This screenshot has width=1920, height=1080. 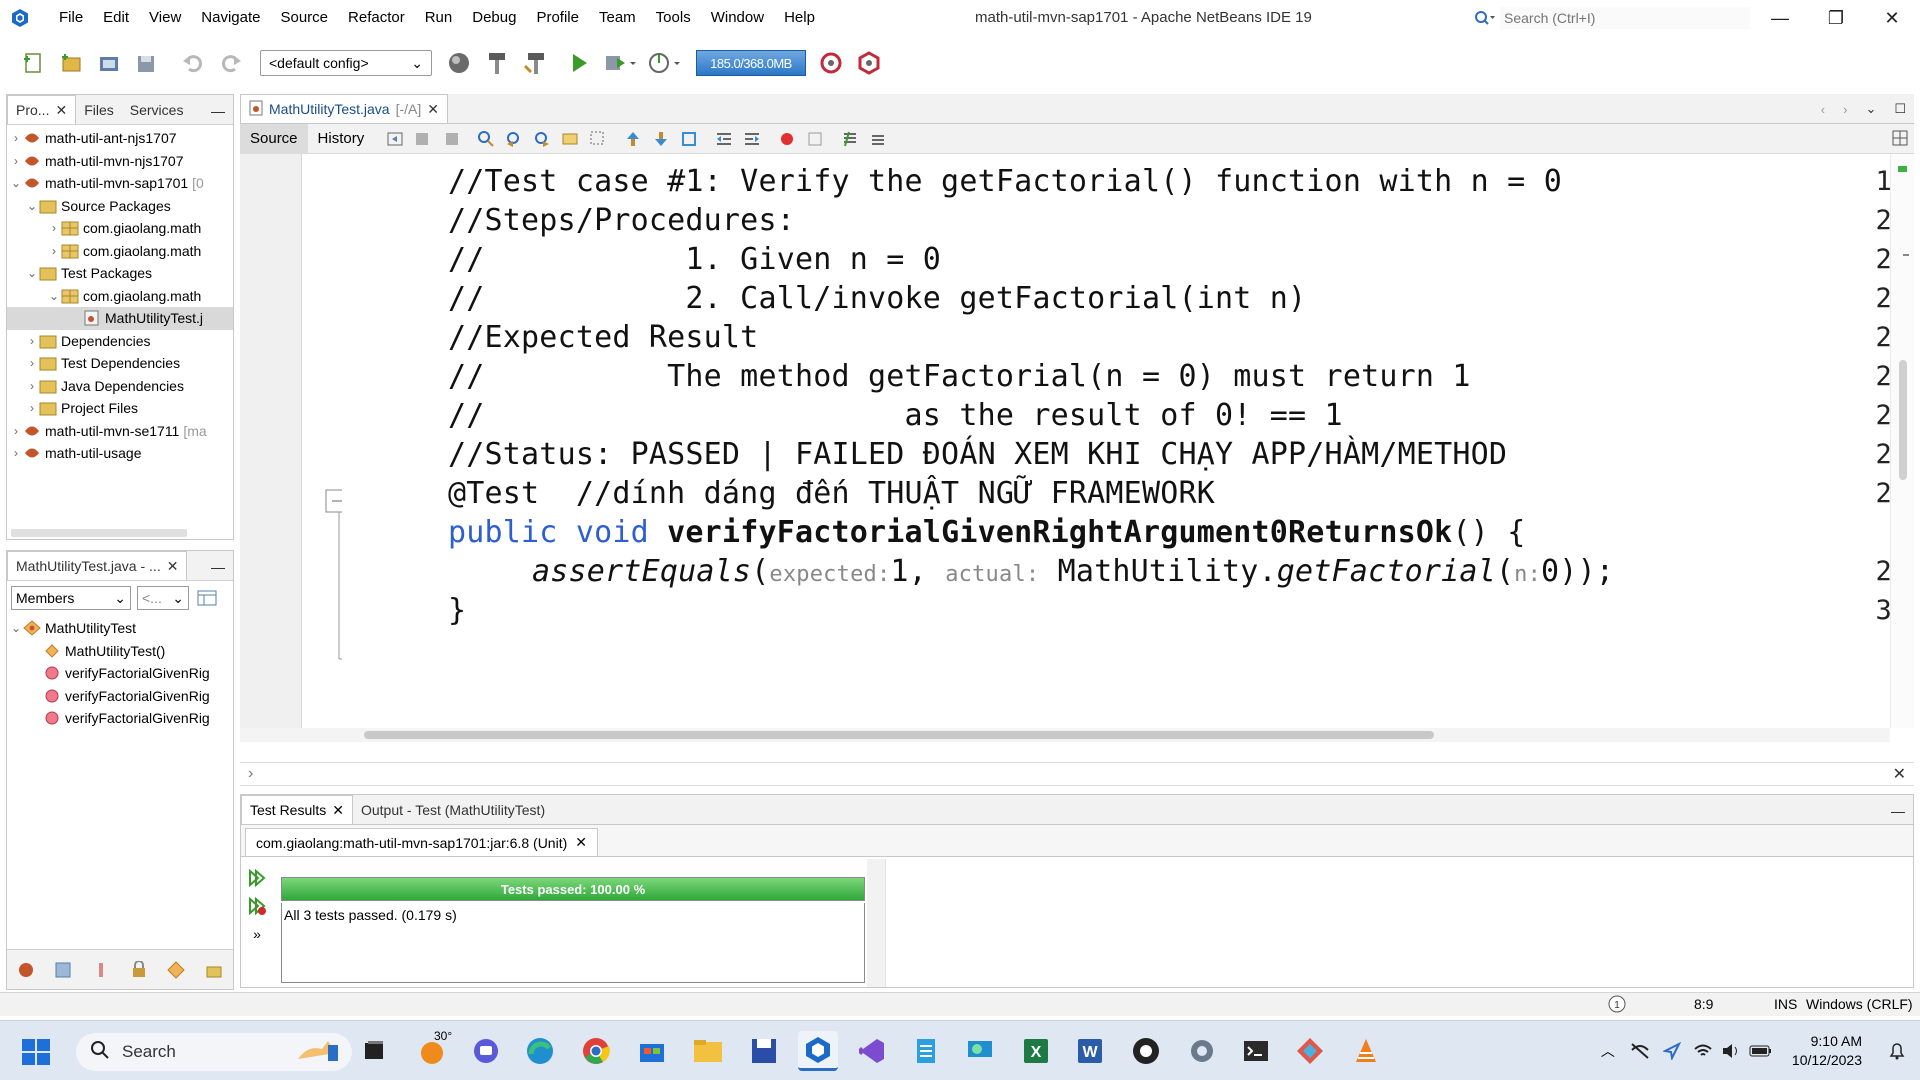 What do you see at coordinates (163, 598) in the screenshot?
I see `filter-dropdown: <... ⌄` at bounding box center [163, 598].